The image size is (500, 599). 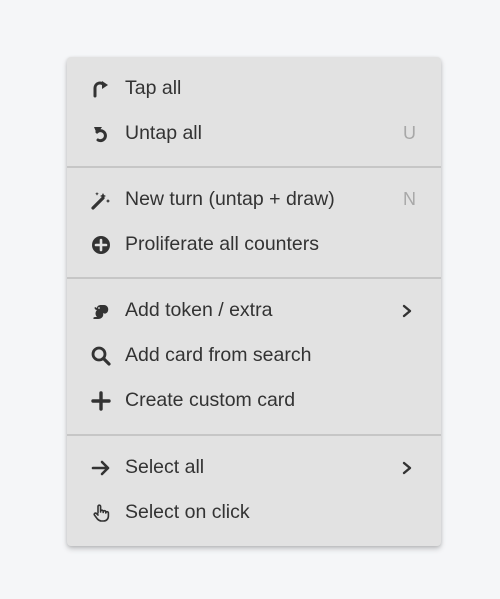 I want to click on plus-circle-icon, so click(x=101, y=245).